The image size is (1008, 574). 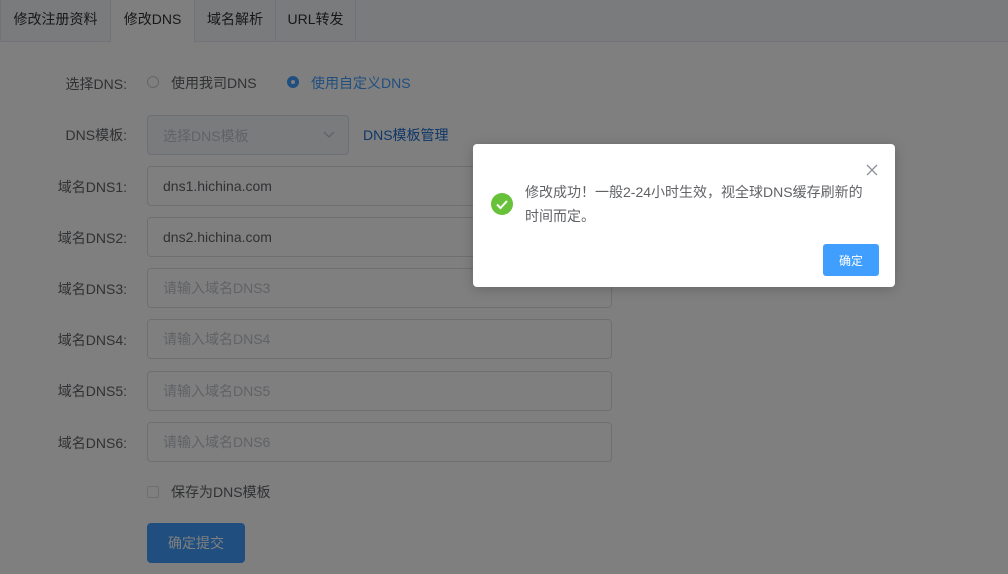 I want to click on dialog-message: 修改成功！一般2-24小时生效，视全球DNS缓存刷新的时间而定。, so click(x=694, y=204).